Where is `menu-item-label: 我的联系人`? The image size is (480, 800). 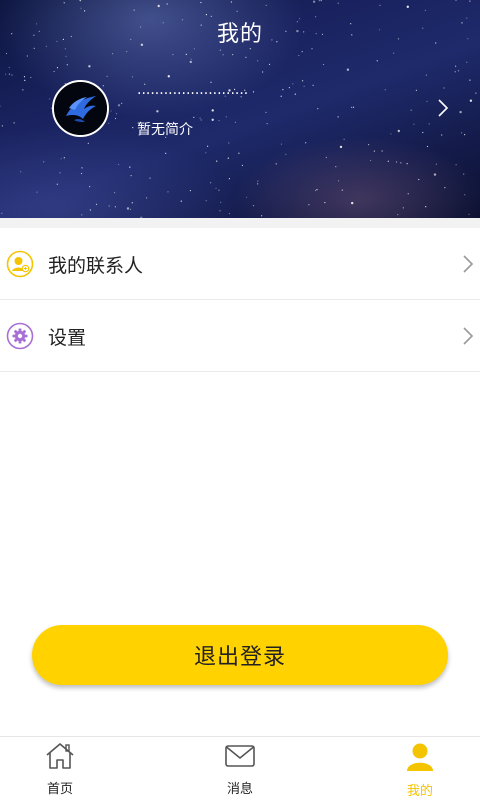 menu-item-label: 我的联系人 is located at coordinates (96, 266).